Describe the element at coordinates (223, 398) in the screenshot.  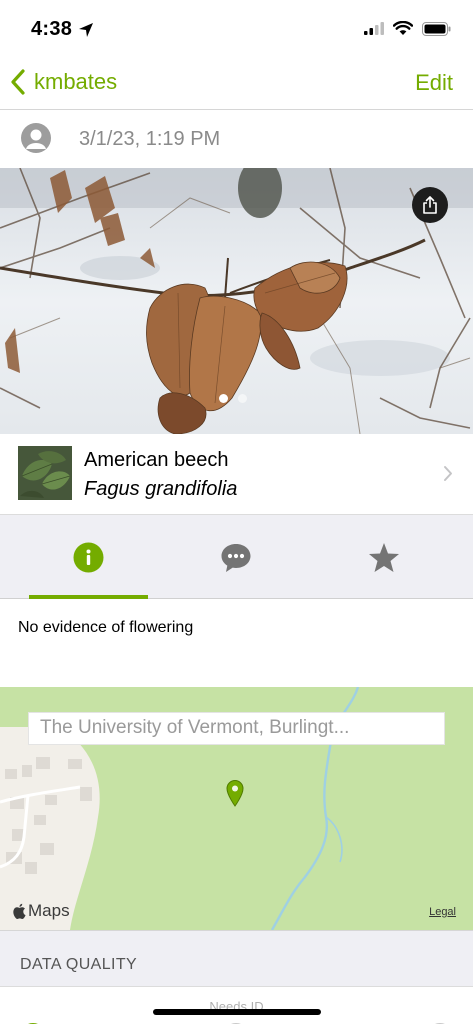
I see `pager-dot-active` at that location.